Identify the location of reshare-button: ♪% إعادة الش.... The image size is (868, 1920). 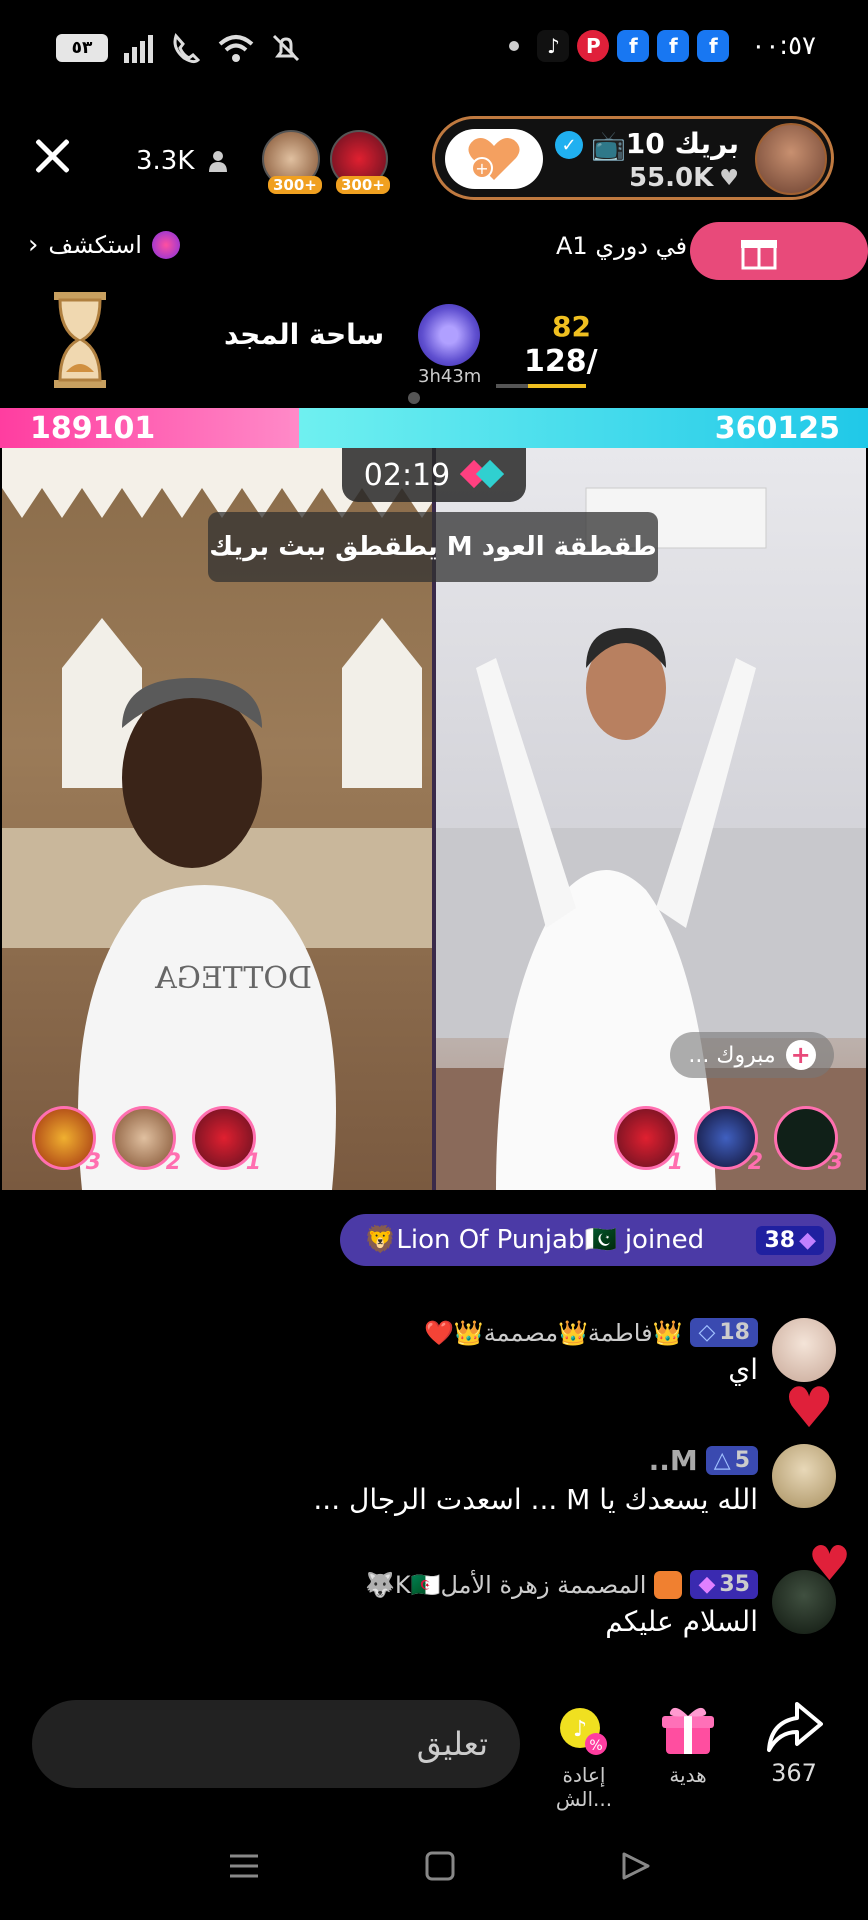
(584, 1758).